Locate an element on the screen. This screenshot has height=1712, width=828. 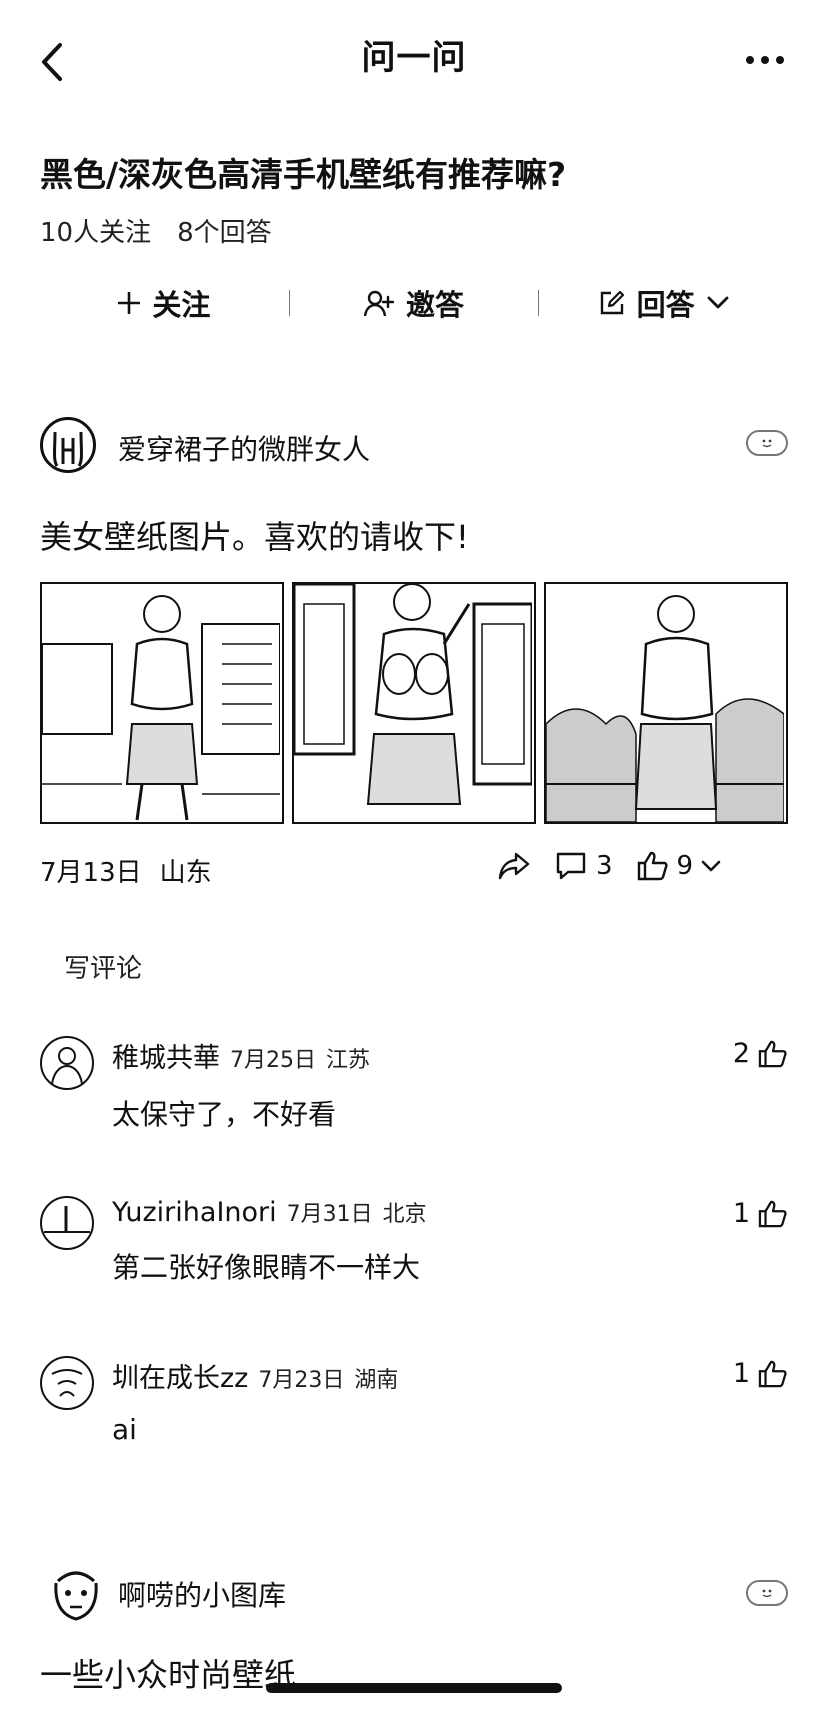
comment-date: 7月25日 is located at coordinates (273, 1060).